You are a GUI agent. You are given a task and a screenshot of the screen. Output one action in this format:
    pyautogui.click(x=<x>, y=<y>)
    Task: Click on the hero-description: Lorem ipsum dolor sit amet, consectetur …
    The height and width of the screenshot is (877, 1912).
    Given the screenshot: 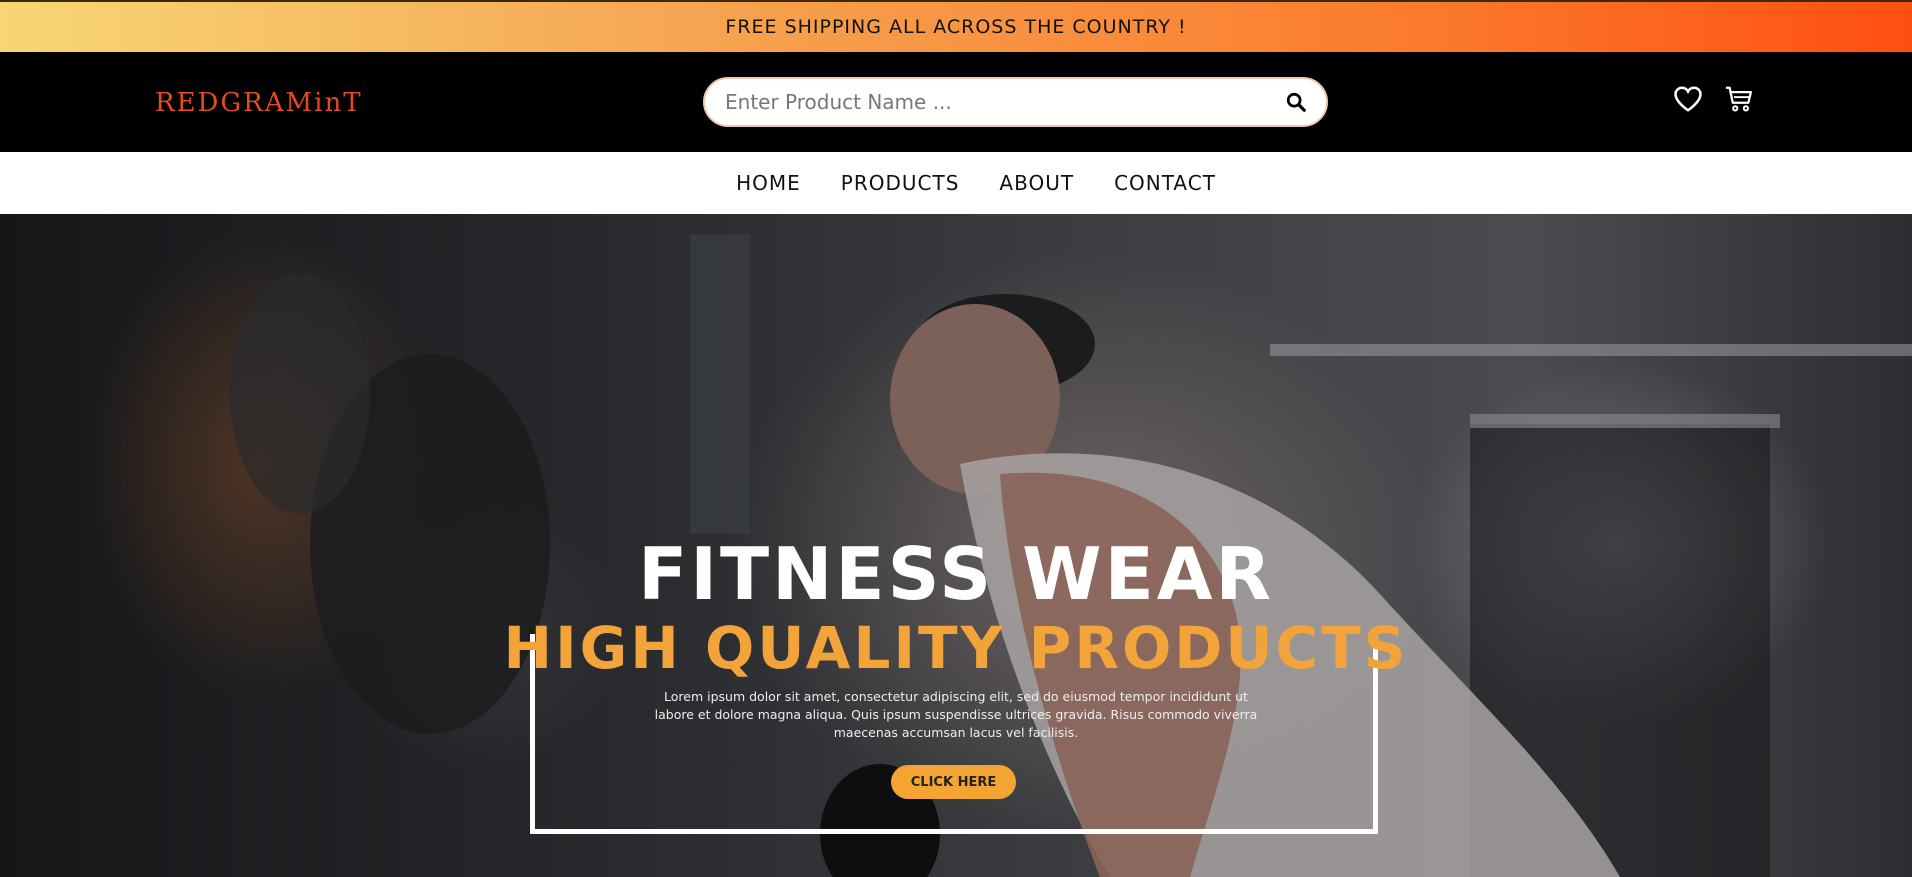 What is the action you would take?
    pyautogui.click(x=956, y=714)
    